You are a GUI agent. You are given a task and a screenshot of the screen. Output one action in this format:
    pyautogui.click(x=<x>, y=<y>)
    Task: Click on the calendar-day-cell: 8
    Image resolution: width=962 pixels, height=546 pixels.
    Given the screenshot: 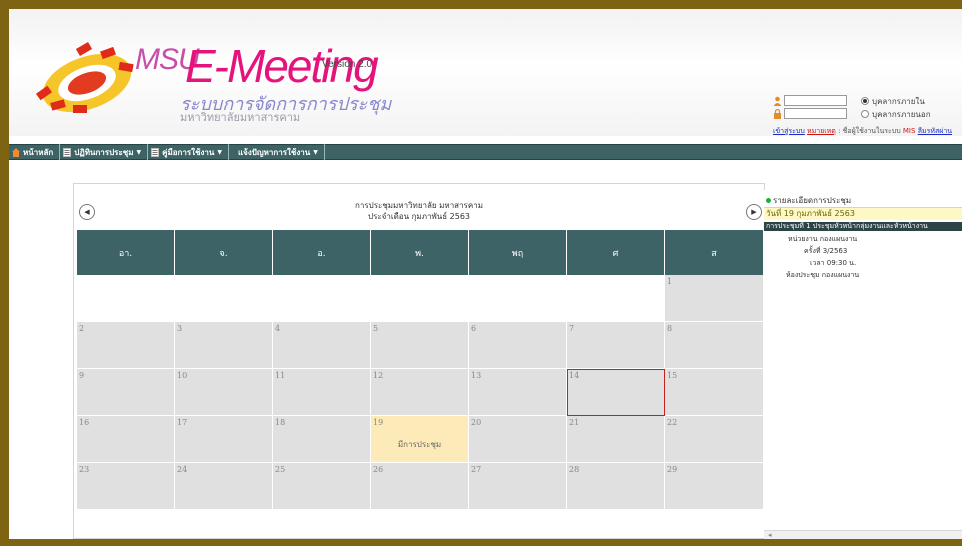 What is the action you would take?
    pyautogui.click(x=714, y=345)
    